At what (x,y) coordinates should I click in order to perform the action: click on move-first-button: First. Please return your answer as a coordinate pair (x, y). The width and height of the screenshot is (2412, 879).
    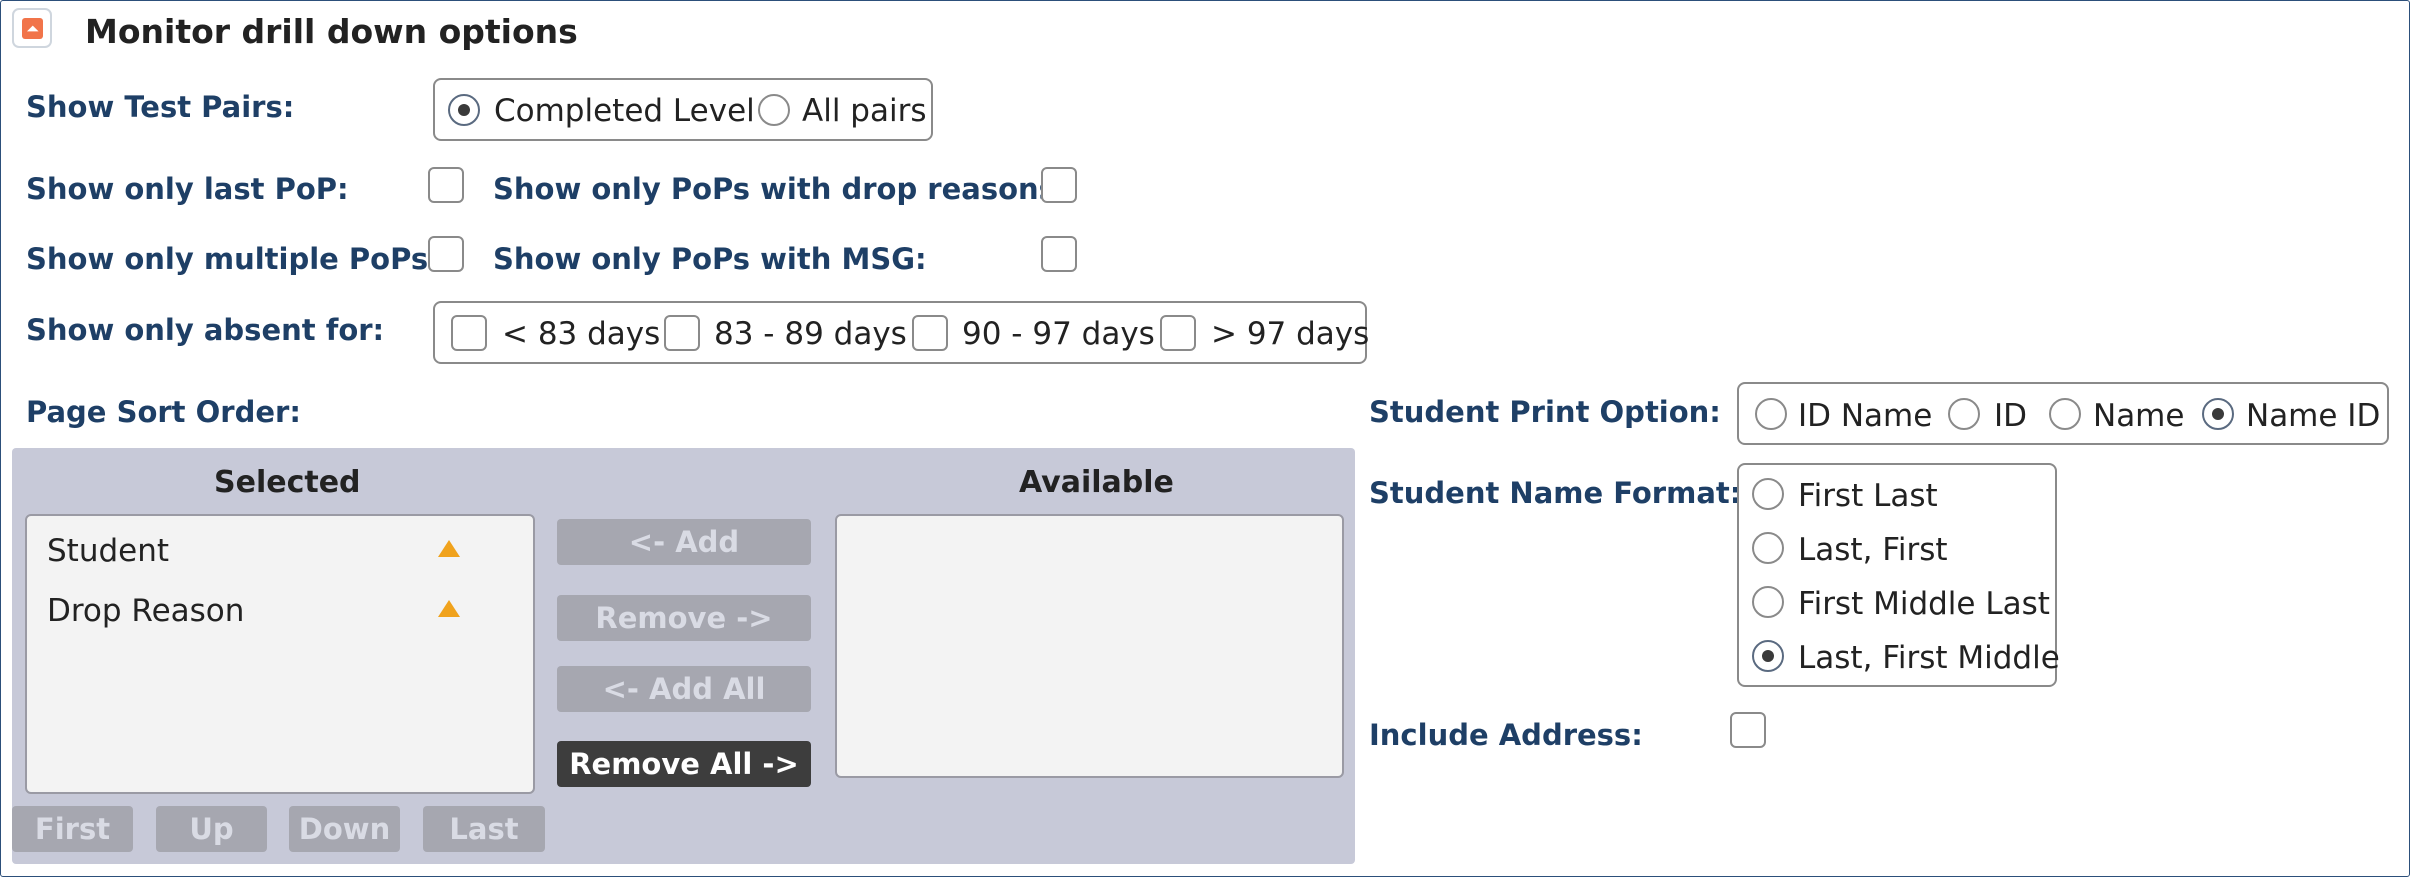
    Looking at the image, I should click on (72, 829).